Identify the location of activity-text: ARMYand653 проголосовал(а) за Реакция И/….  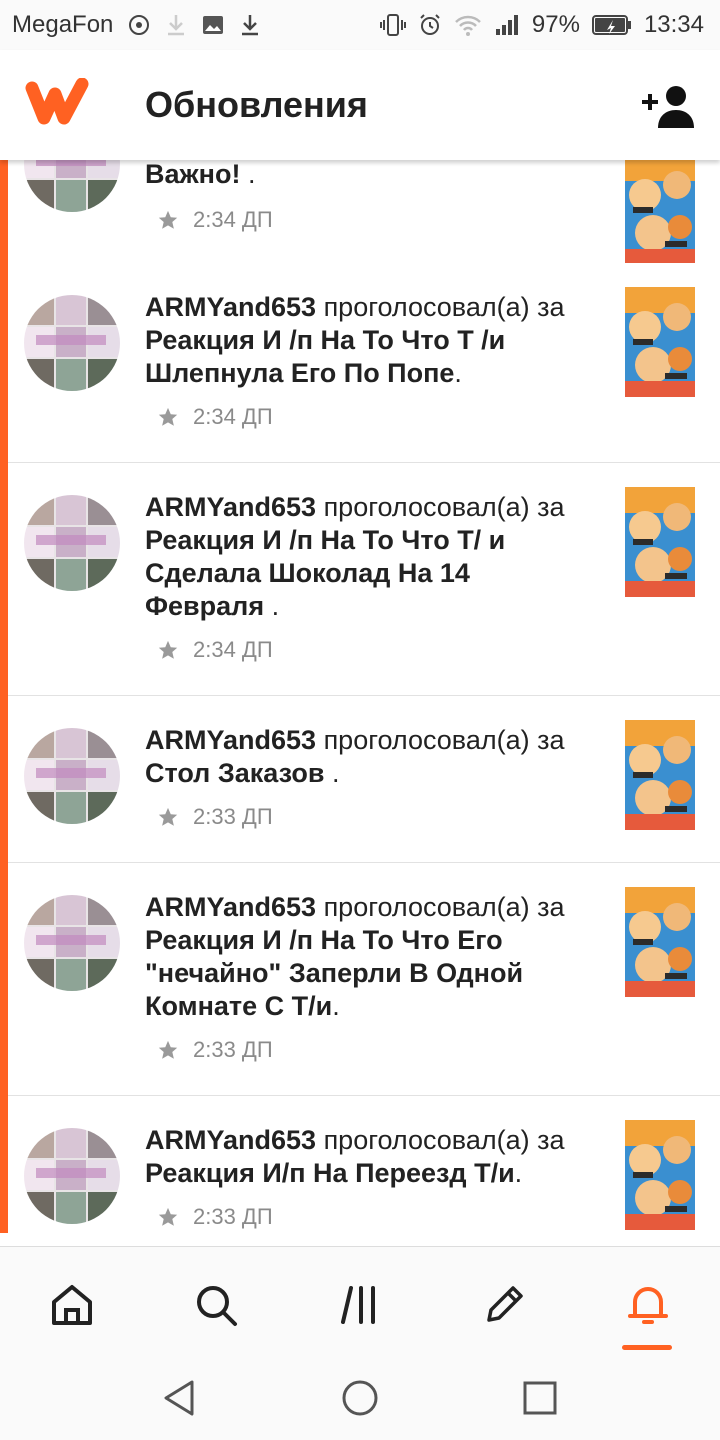
(365, 1157).